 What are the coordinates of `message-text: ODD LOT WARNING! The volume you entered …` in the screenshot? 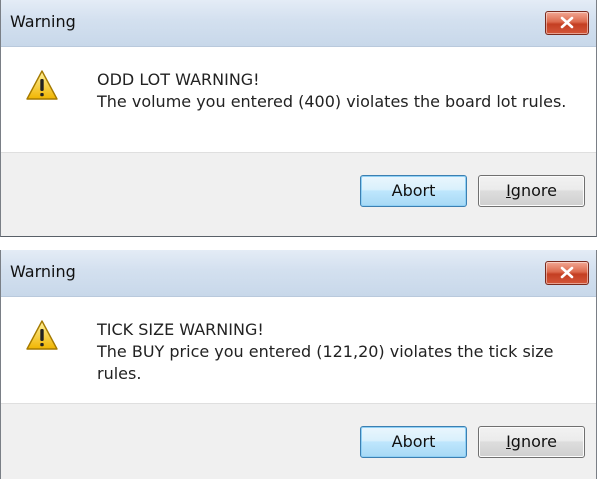 It's located at (332, 91).